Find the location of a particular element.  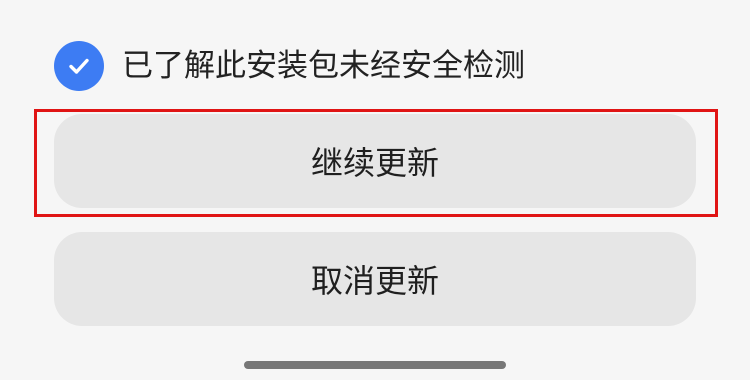

consent-label: 已了解此安装包未经安全检测 is located at coordinates (323, 66).